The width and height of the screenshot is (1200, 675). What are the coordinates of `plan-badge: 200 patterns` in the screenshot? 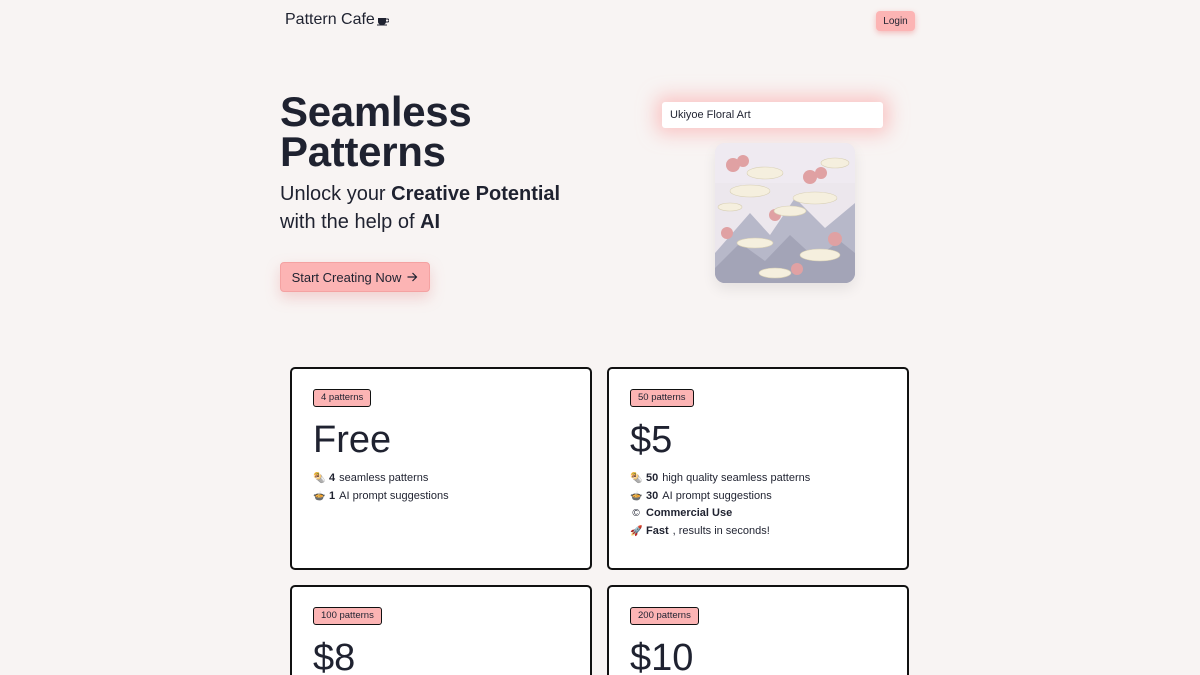 It's located at (664, 616).